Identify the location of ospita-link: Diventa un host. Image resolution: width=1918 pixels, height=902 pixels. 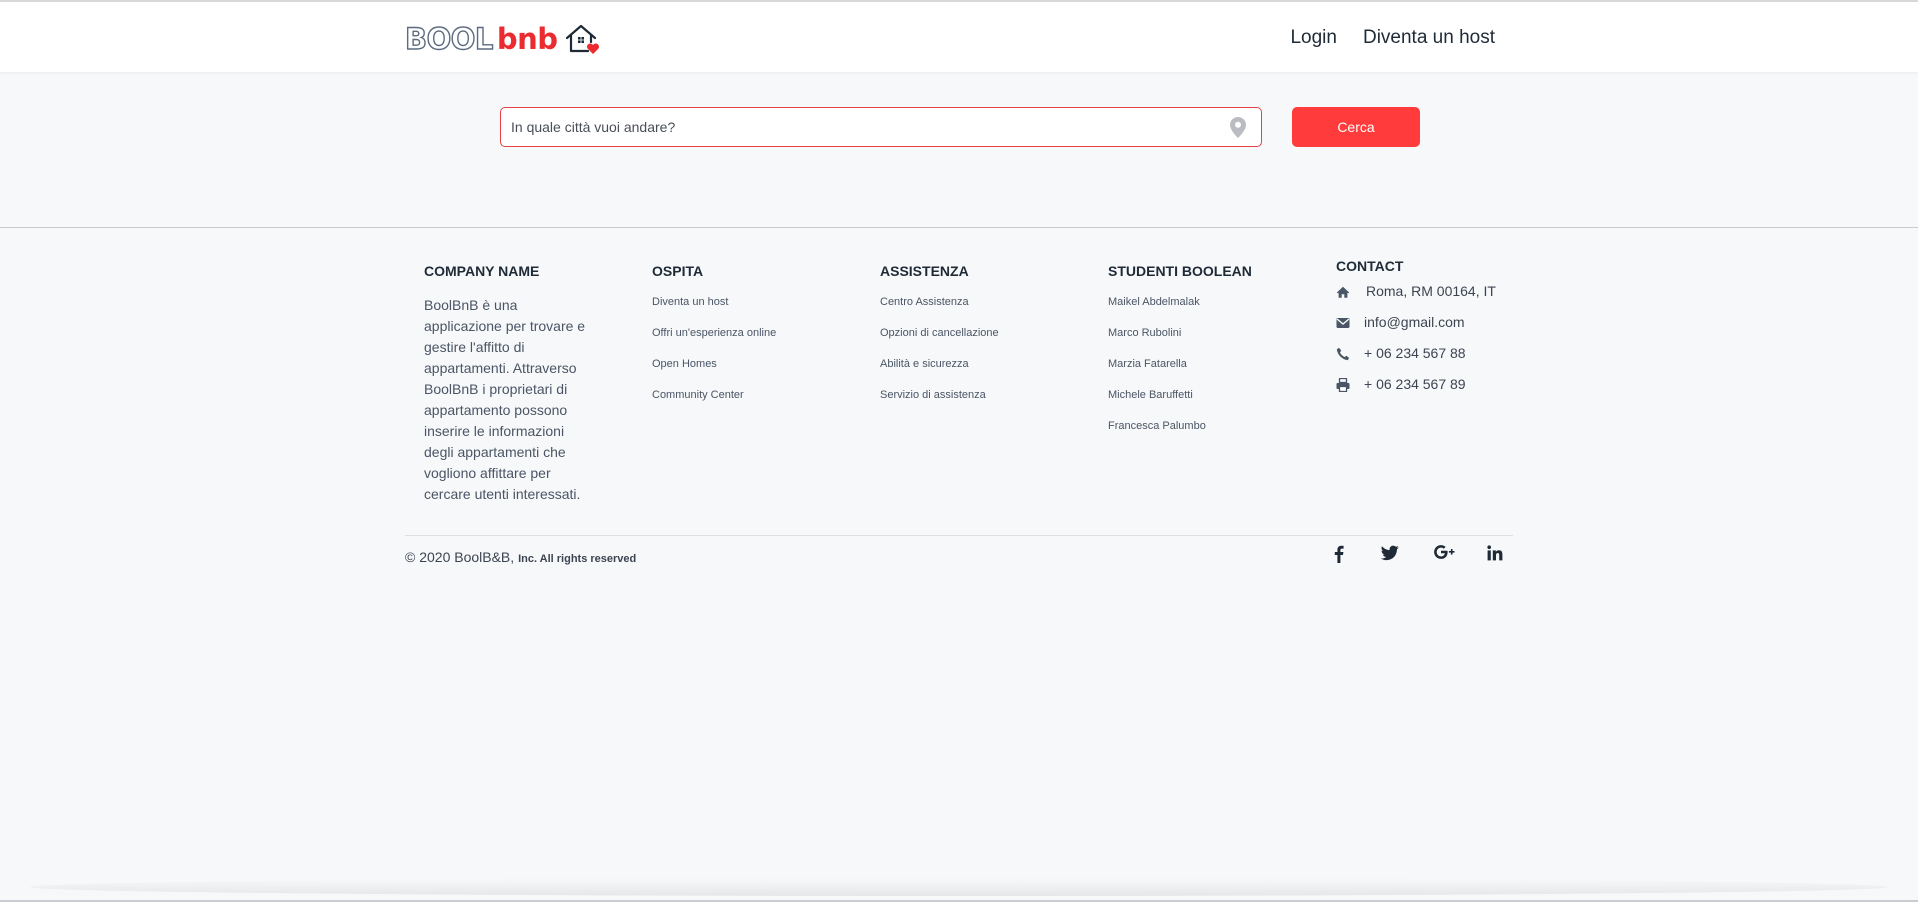
(690, 302).